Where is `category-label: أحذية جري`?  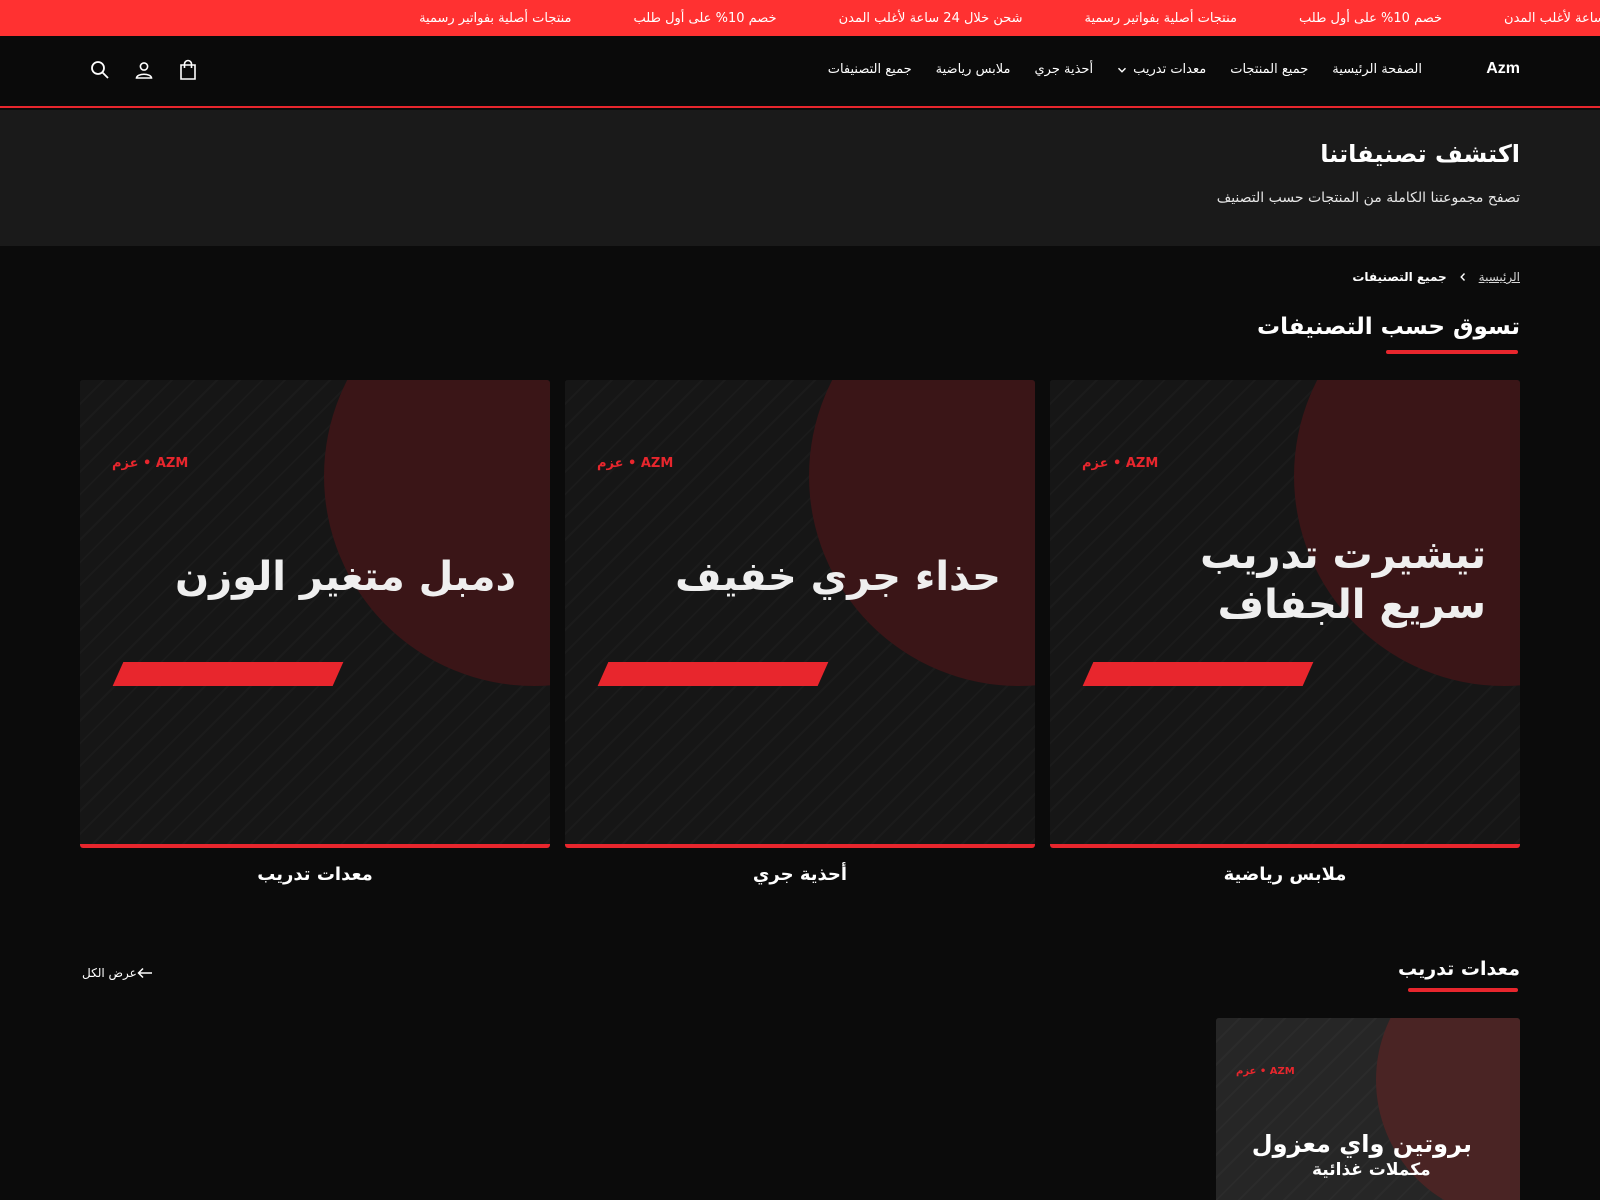
category-label: أحذية جري is located at coordinates (800, 874).